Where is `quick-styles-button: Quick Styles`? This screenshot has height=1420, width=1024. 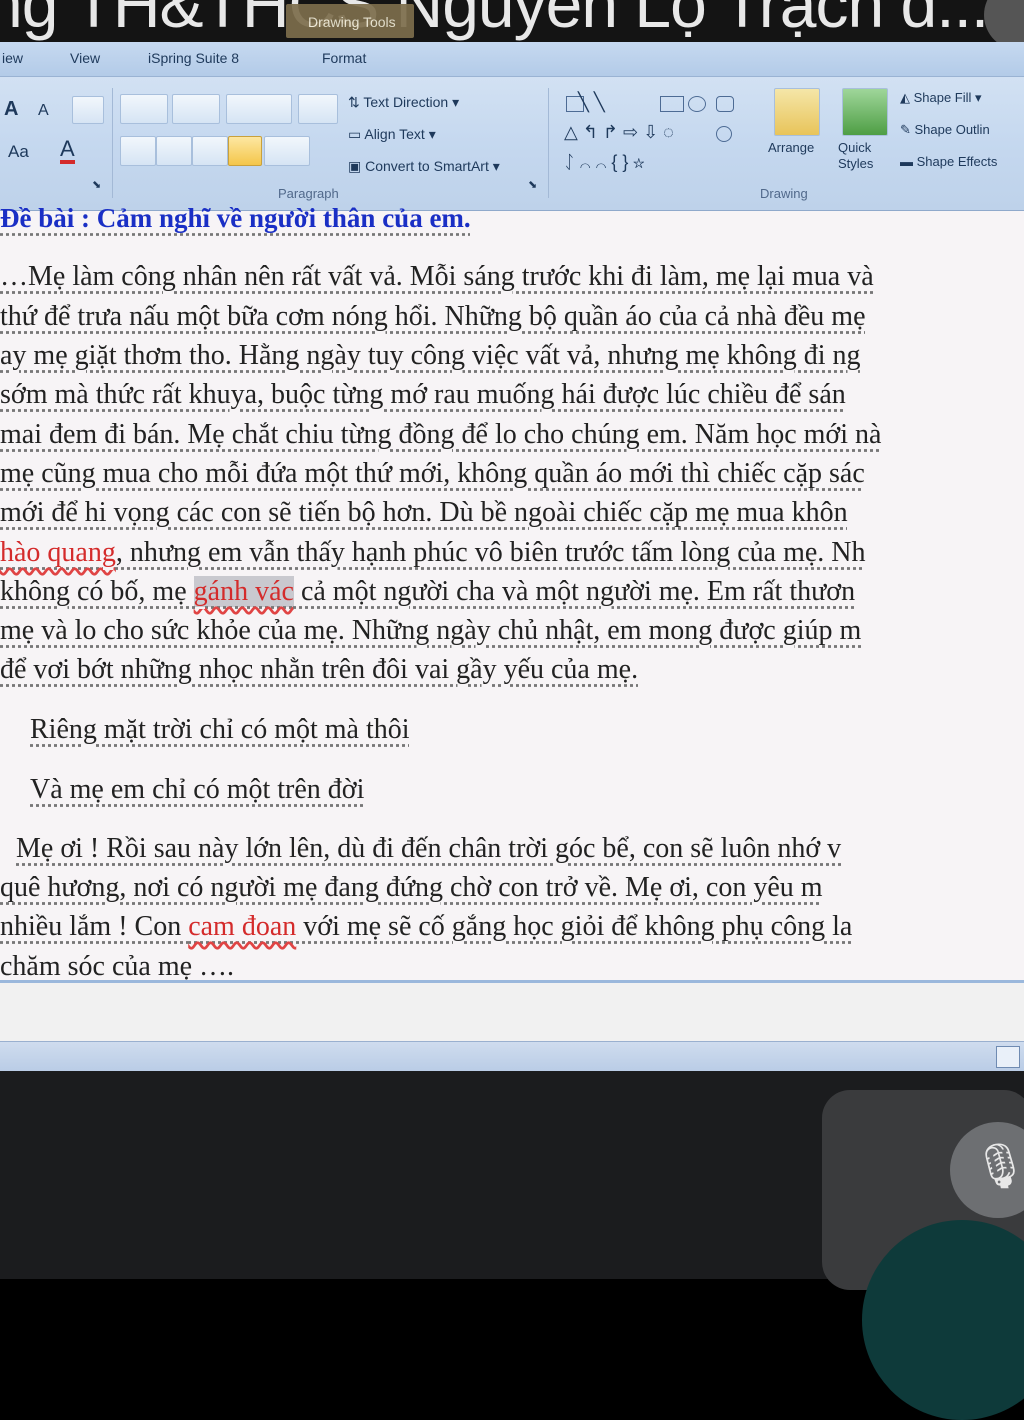
quick-styles-button: Quick Styles is located at coordinates (863, 156).